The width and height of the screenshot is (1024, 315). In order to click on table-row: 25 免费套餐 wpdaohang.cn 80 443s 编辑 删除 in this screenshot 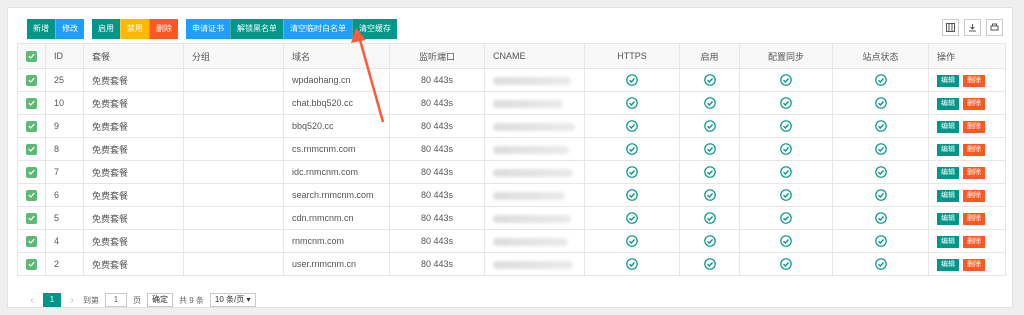, I will do `click(511, 80)`.